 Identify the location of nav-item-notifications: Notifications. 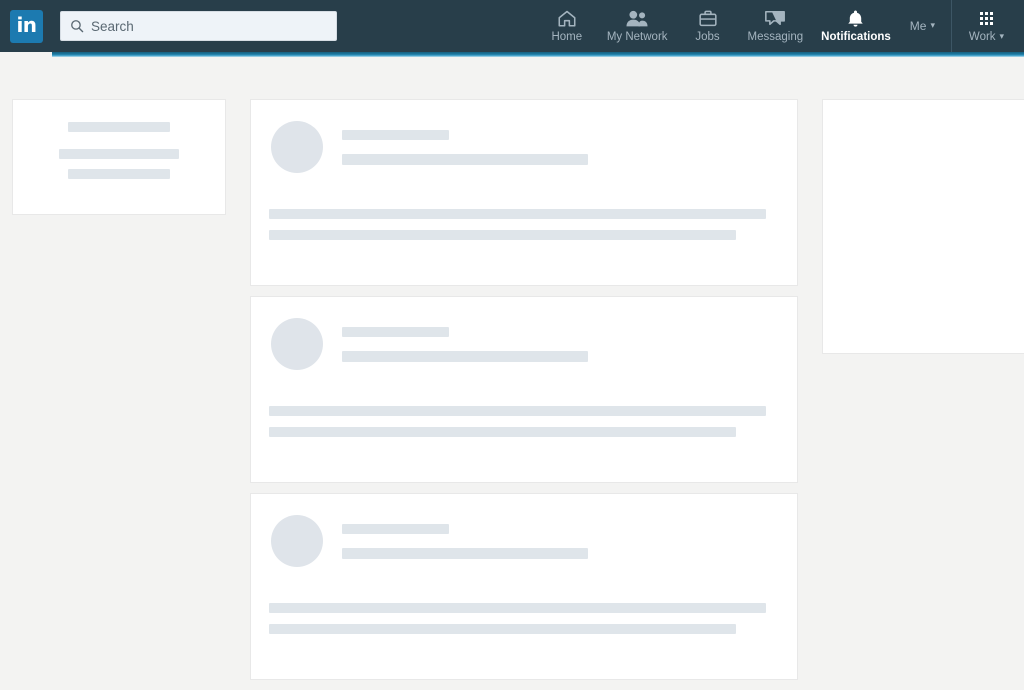
(856, 26).